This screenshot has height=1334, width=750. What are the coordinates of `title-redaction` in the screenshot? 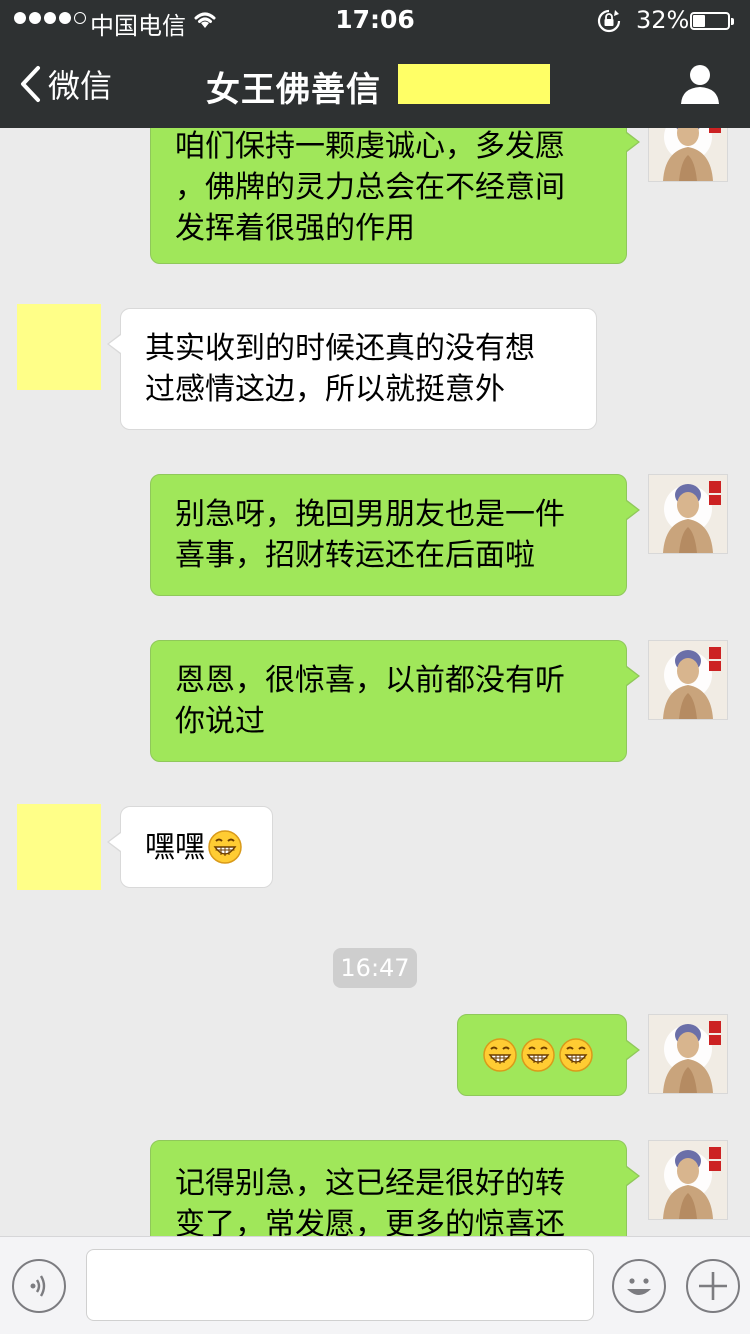 It's located at (474, 84).